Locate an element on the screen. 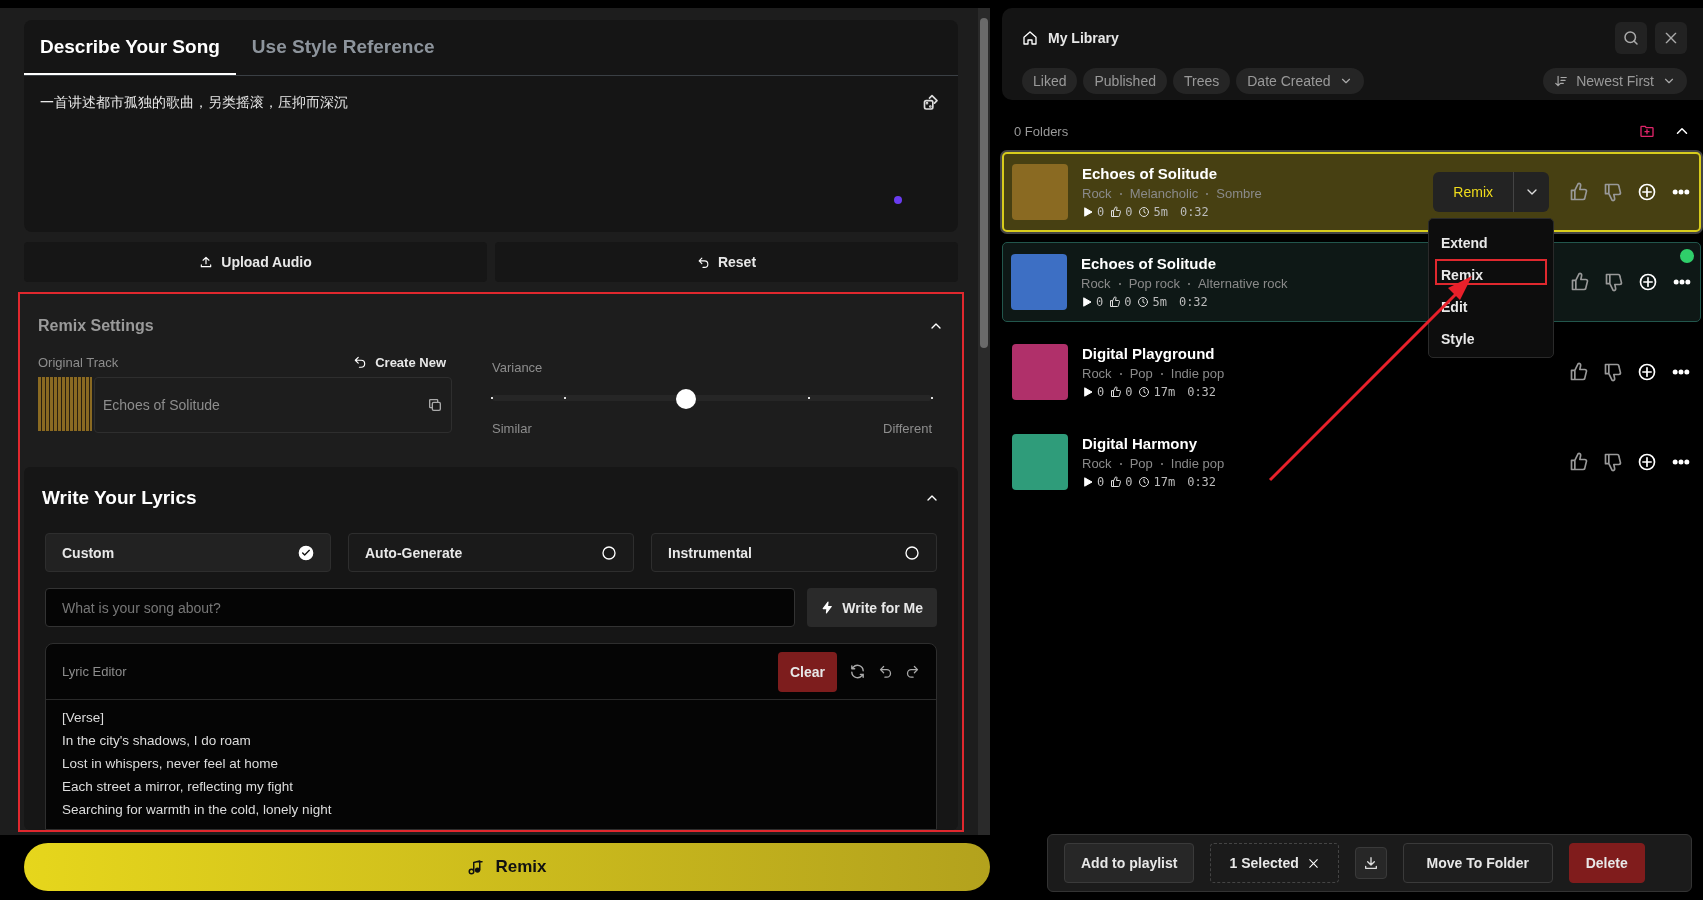  sort-dropdown: Newest First is located at coordinates (1615, 81).